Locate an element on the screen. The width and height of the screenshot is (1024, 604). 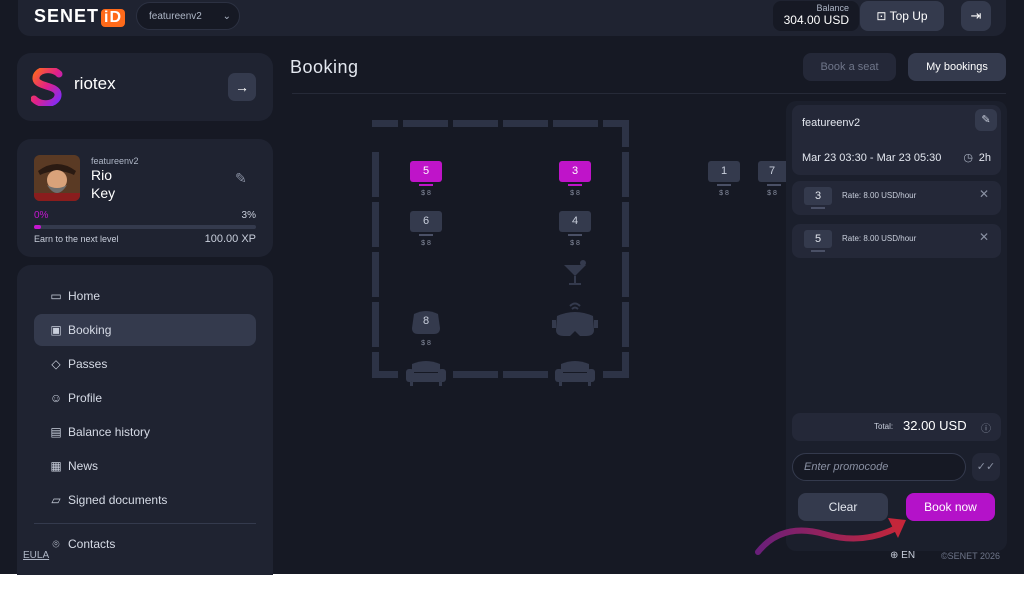
tenant-switch-button: → is located at coordinates (242, 87).